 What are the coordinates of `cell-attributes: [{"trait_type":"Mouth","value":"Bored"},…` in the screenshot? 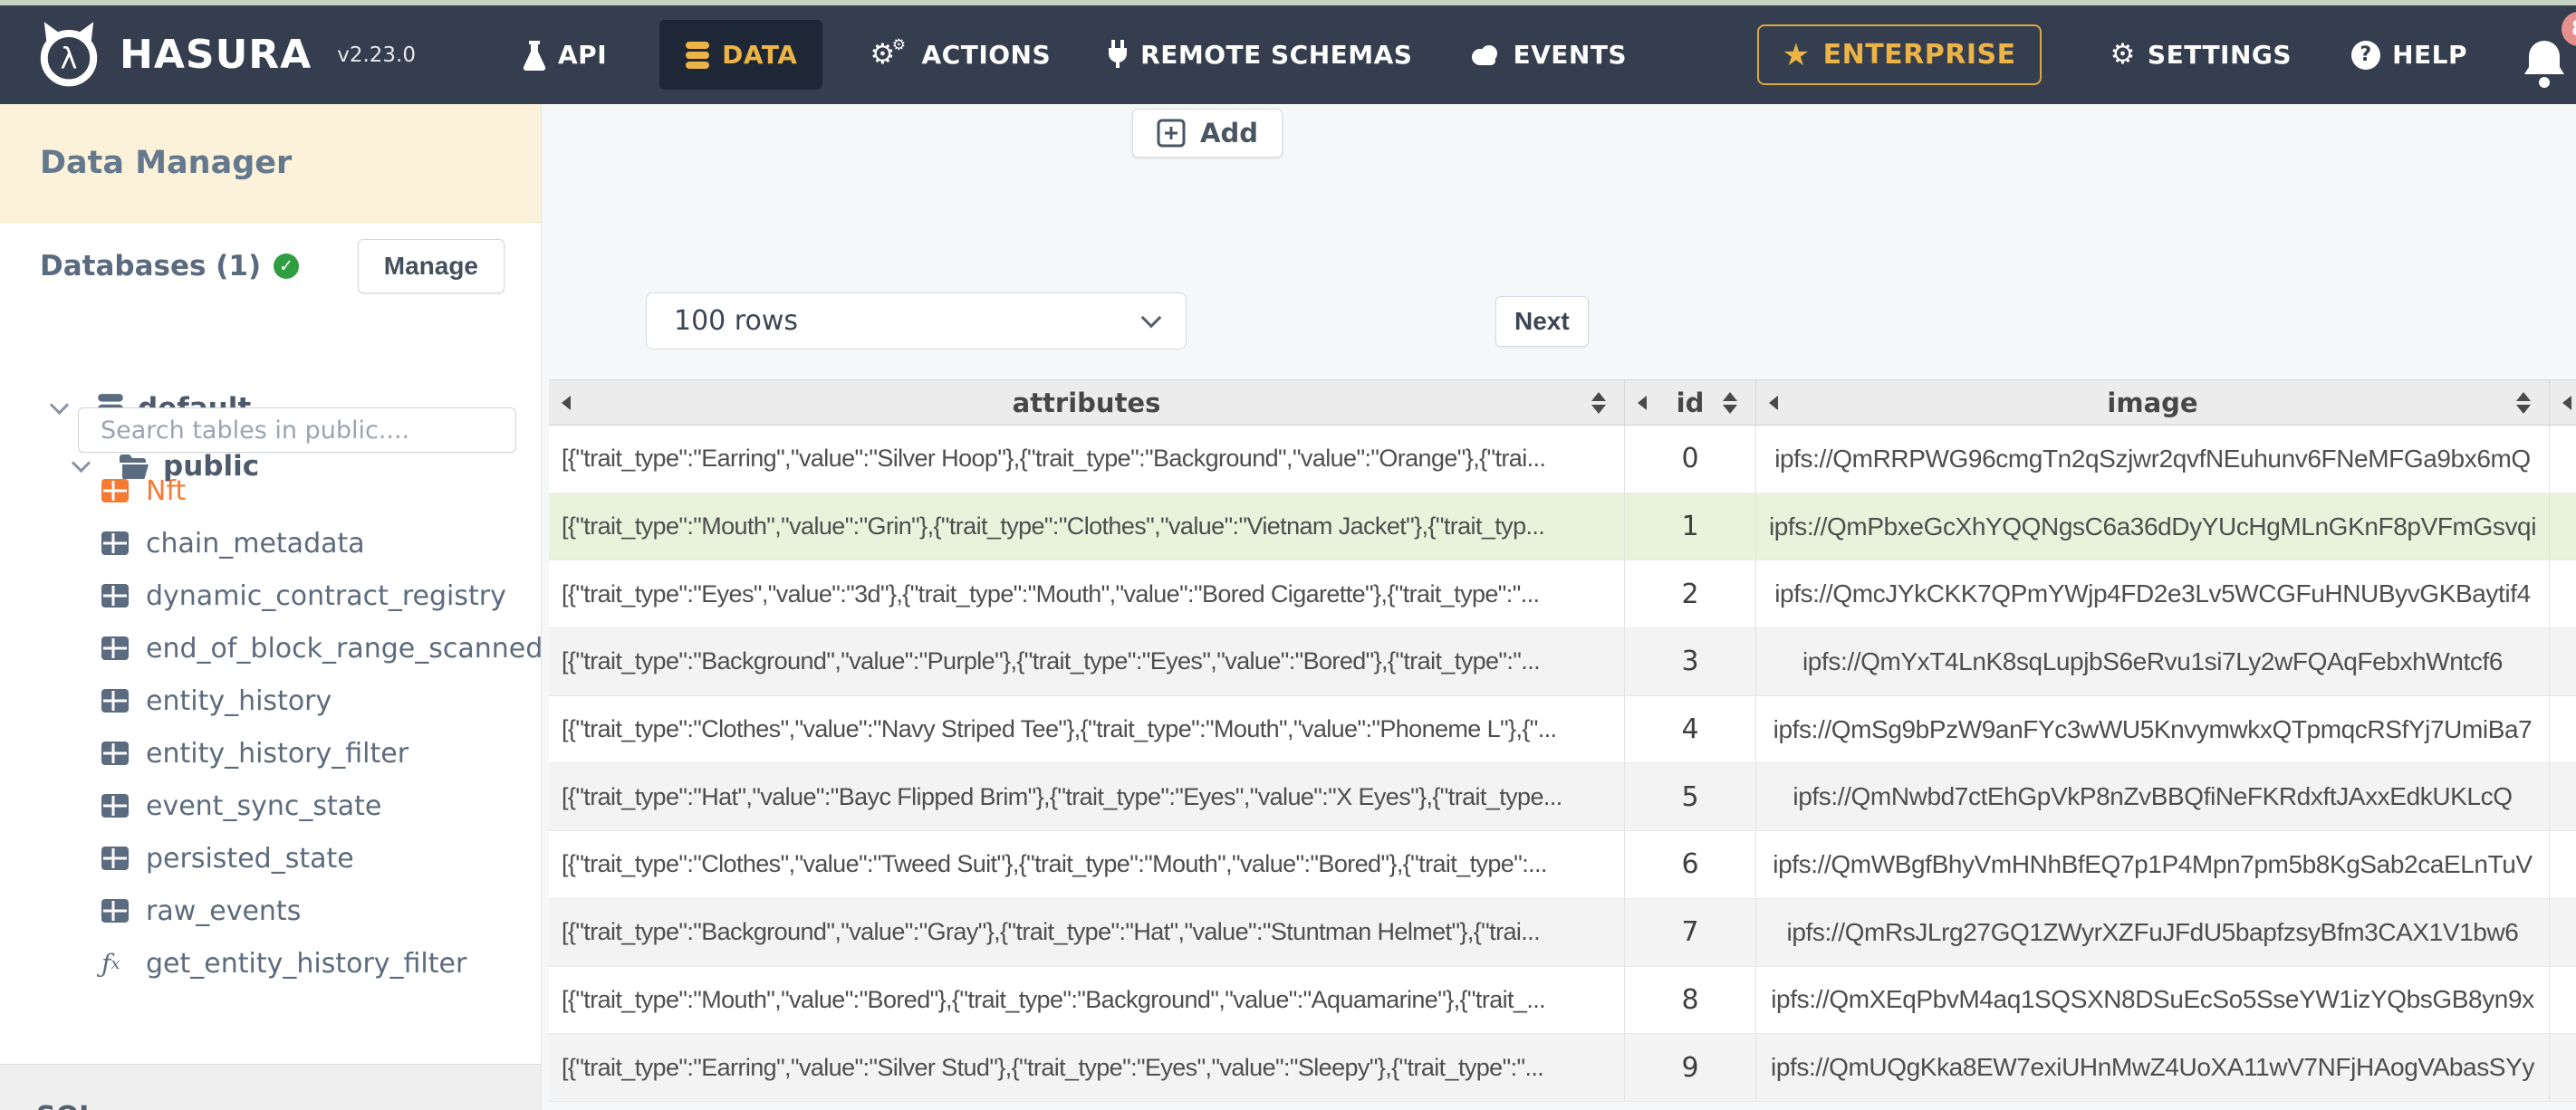 It's located at (1087, 1000).